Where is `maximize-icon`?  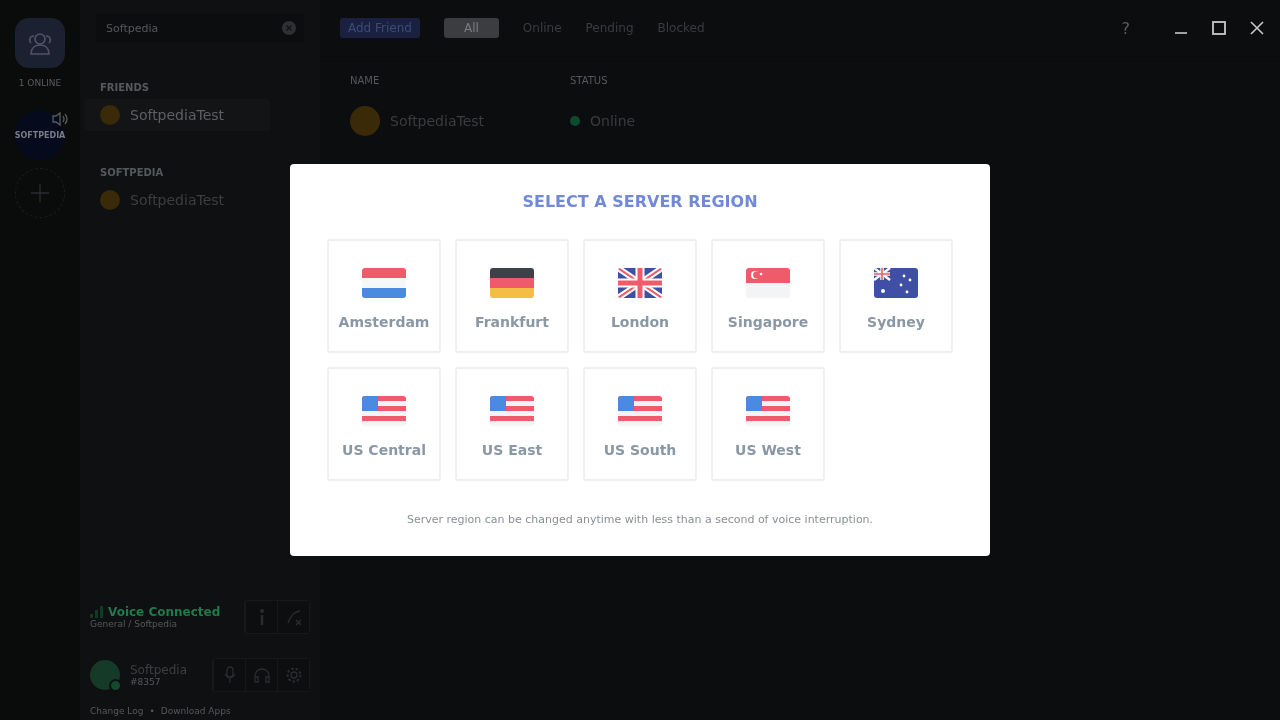 maximize-icon is located at coordinates (1219, 28).